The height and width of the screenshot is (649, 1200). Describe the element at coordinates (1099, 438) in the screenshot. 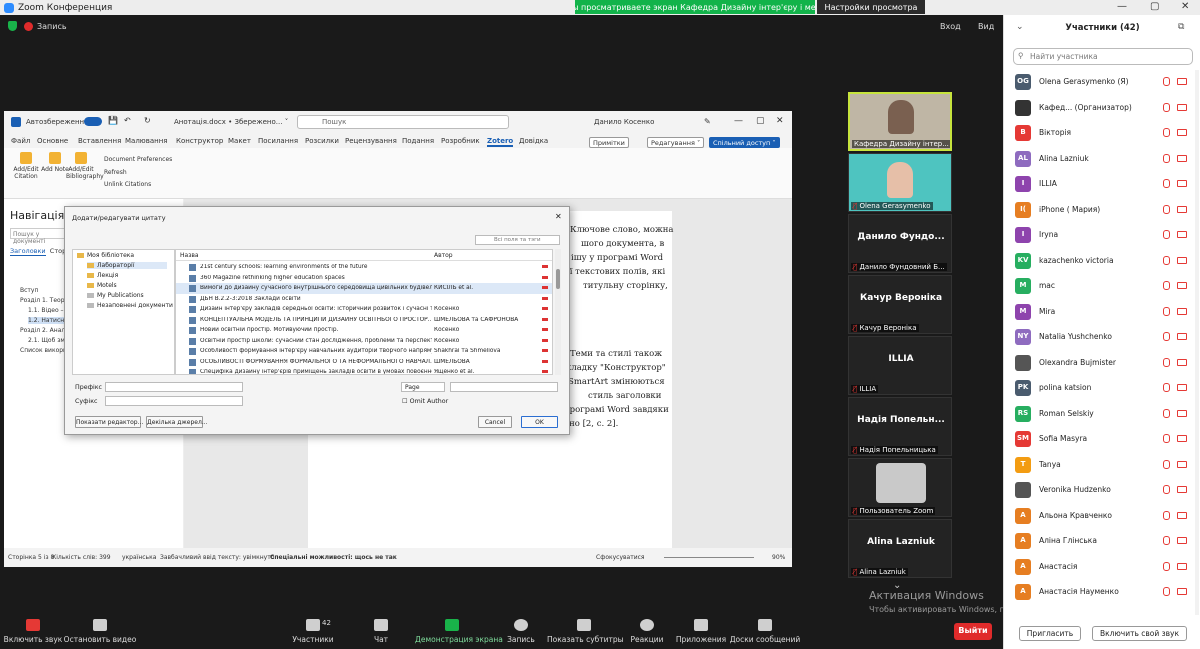

I see `participant-row: SM Sofia Masyra` at that location.